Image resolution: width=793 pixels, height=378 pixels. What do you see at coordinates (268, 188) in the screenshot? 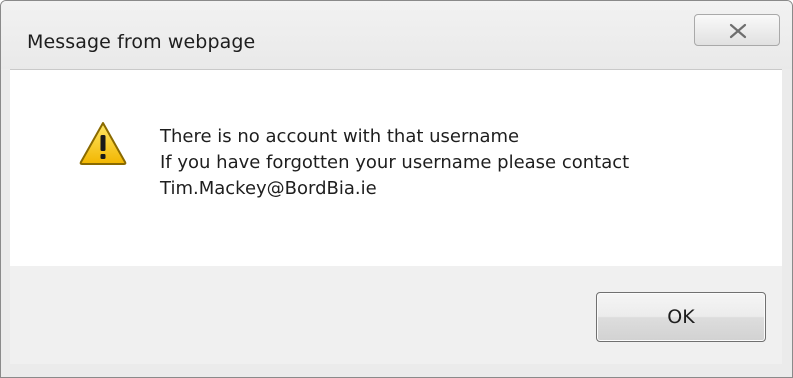
I see `message-line: Tim.Mackey@BordBia.ie` at bounding box center [268, 188].